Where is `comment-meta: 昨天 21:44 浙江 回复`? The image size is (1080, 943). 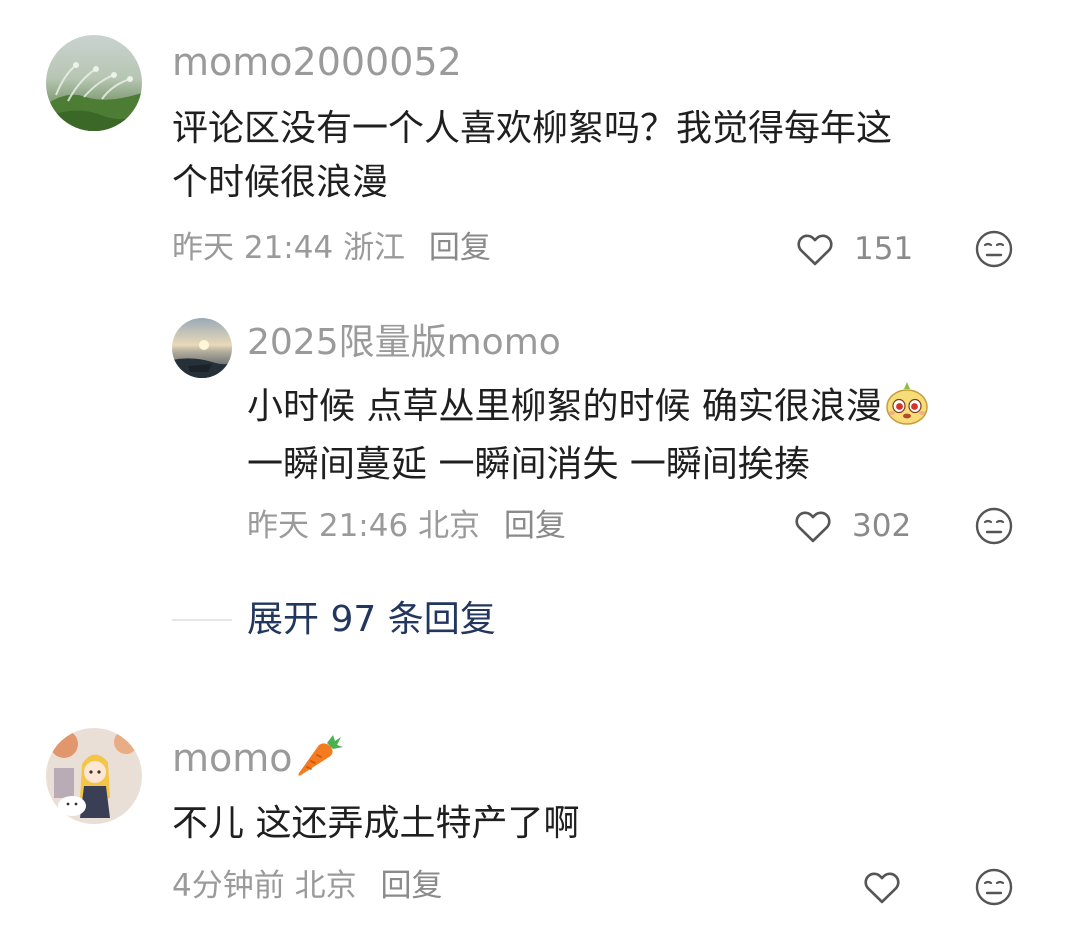 comment-meta: 昨天 21:44 浙江 回复 is located at coordinates (331, 248).